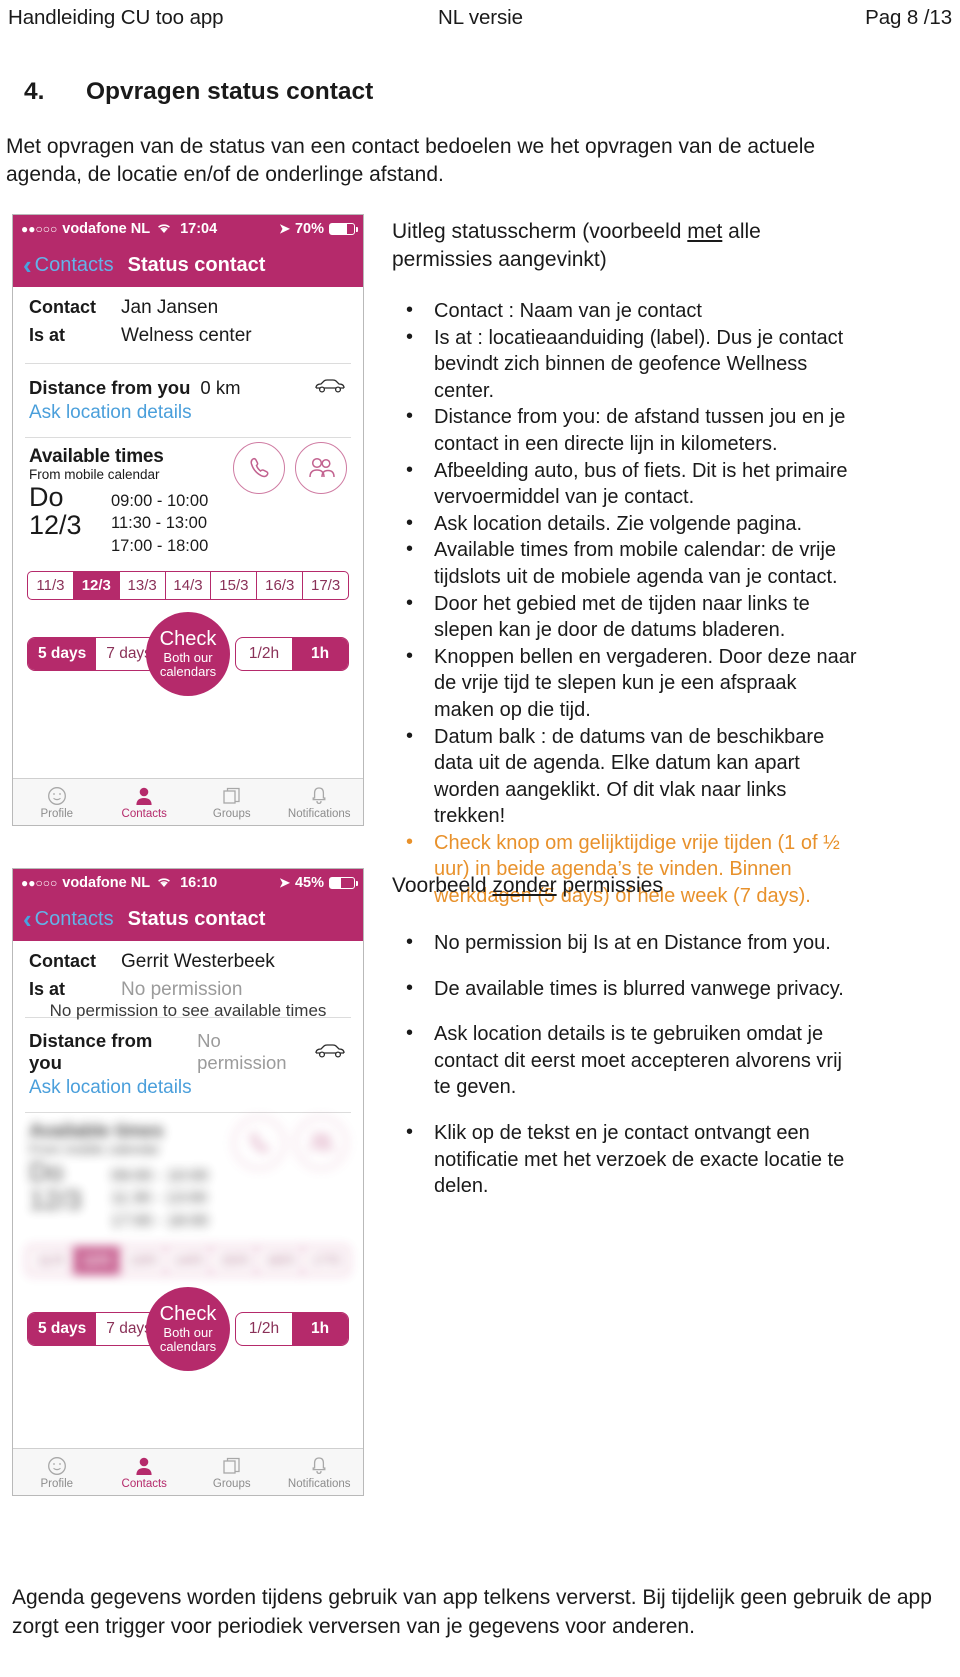 This screenshot has height=1677, width=960. What do you see at coordinates (188, 229) in the screenshot?
I see `ios-status-bar: ●●○○○ vodafone NL 17:04 ➤ 70%` at bounding box center [188, 229].